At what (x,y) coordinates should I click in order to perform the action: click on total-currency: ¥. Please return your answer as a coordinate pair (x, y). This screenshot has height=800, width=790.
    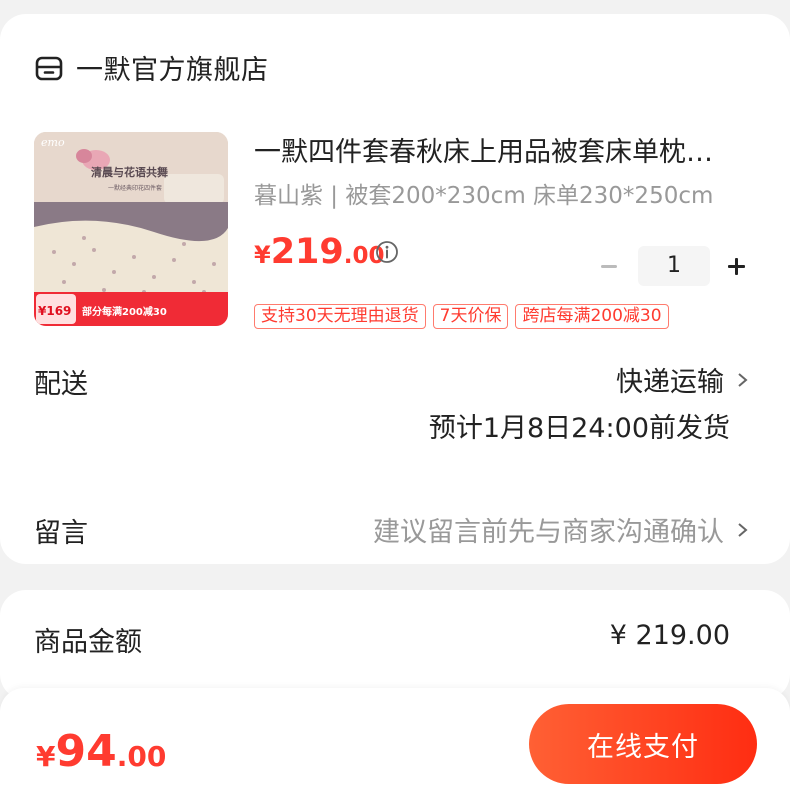
    Looking at the image, I should click on (46, 756).